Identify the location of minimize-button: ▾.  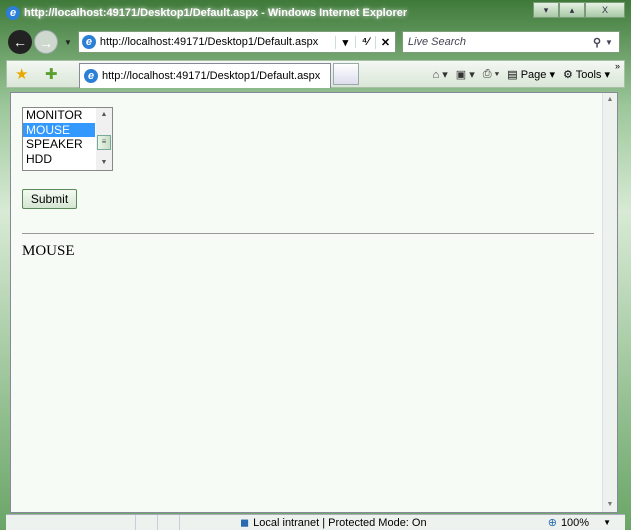
(546, 10).